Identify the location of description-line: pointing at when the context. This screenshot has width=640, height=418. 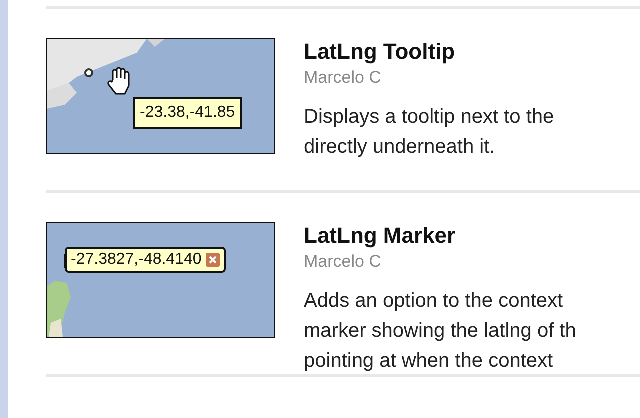
(429, 361).